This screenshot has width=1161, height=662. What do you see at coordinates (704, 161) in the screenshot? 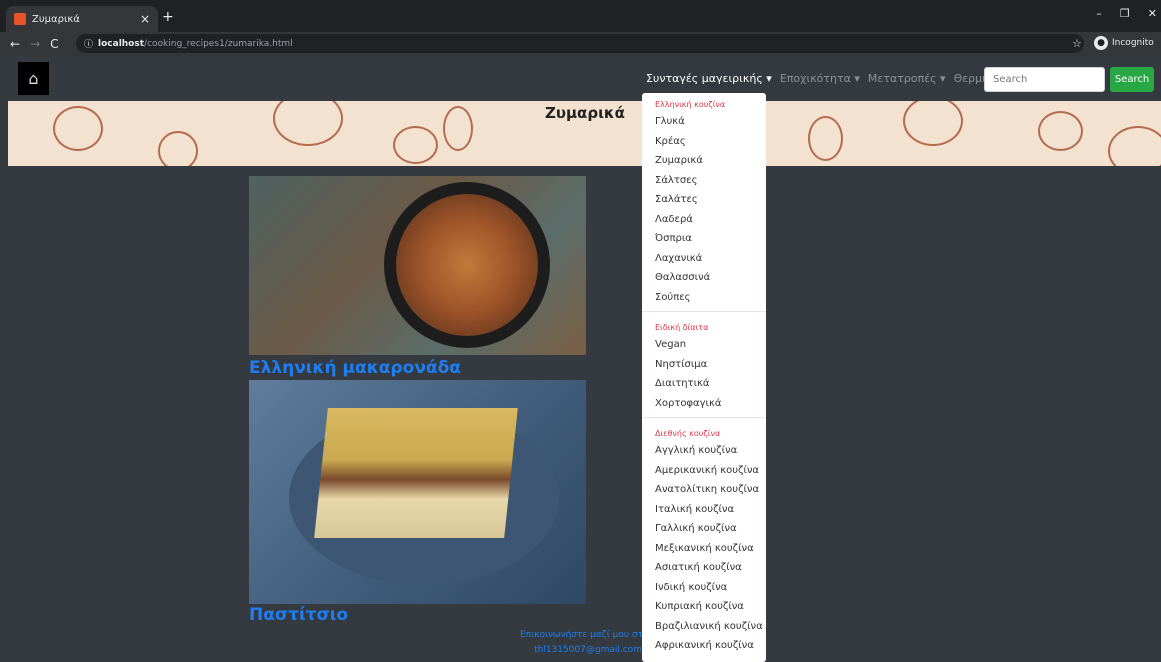
I see `dropdown-item: Ζυμαρικά` at bounding box center [704, 161].